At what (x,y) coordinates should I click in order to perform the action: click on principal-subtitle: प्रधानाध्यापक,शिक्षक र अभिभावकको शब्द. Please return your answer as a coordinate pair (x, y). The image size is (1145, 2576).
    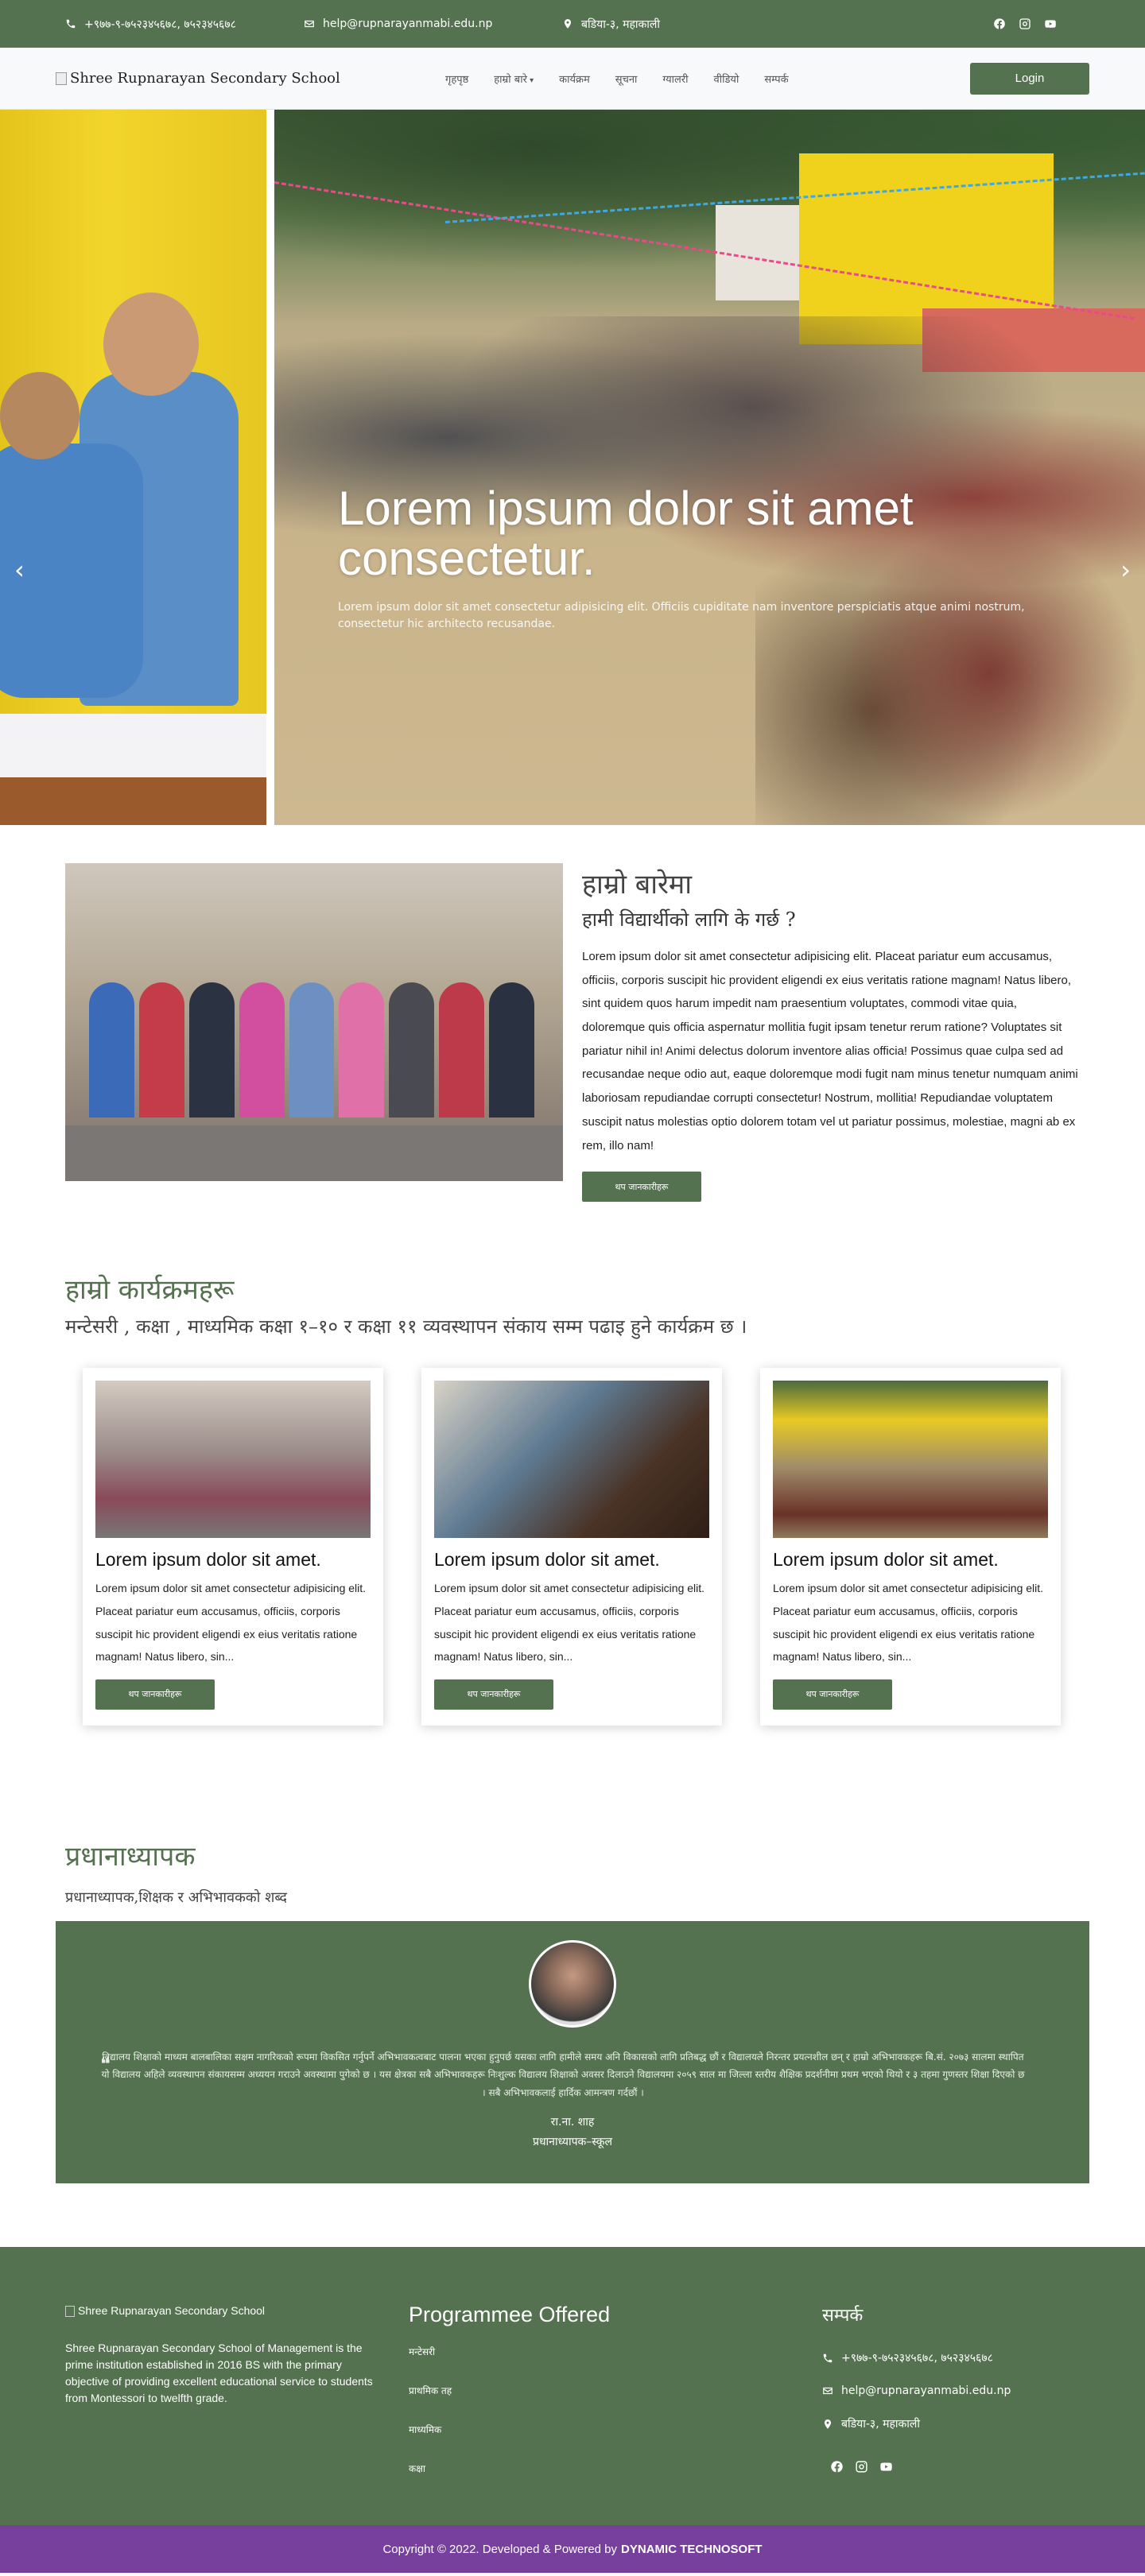
    Looking at the image, I should click on (176, 1898).